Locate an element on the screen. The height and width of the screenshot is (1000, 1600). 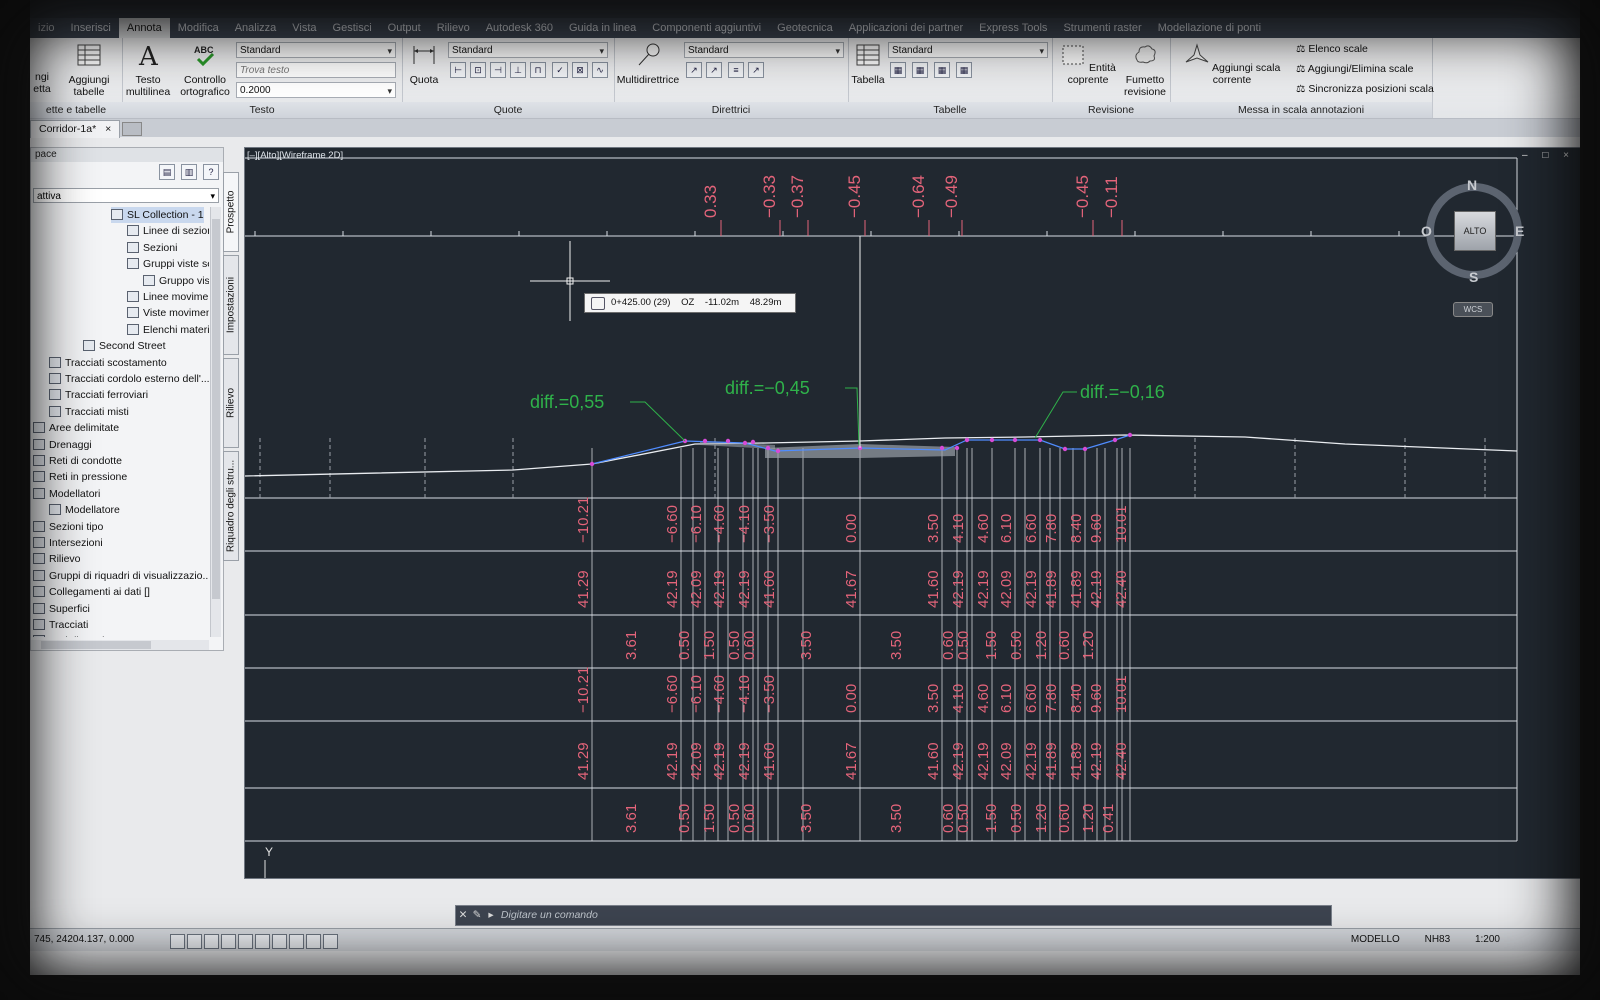
tree-item: Tracciati misti is located at coordinates (89, 412).